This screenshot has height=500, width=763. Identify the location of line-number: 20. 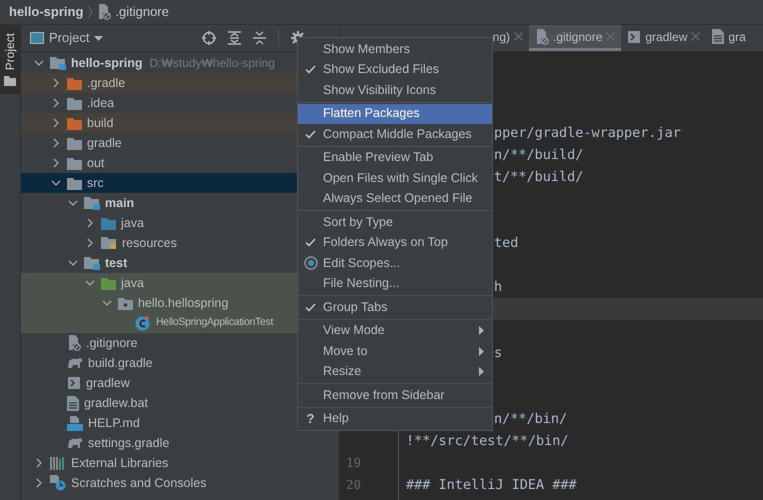
(354, 484).